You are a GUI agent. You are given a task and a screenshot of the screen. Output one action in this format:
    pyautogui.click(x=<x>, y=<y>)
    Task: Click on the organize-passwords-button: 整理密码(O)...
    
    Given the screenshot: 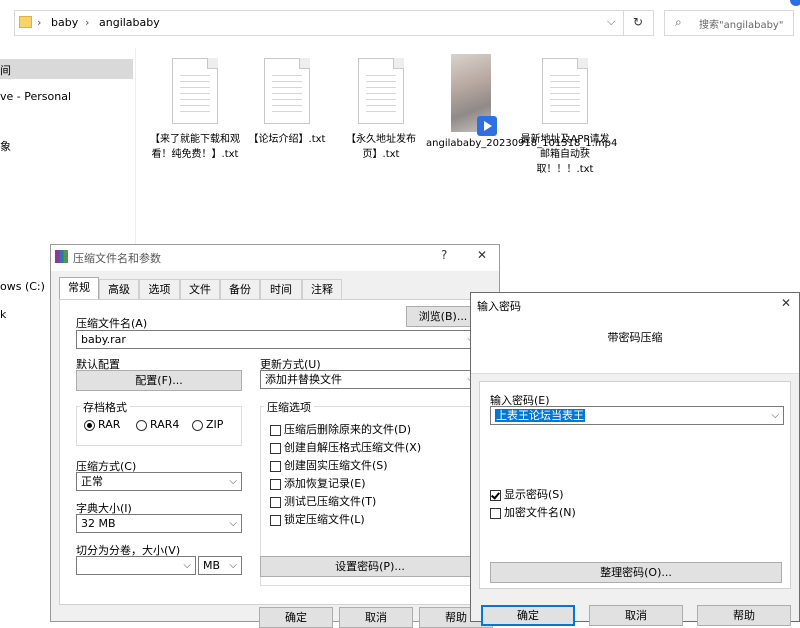 What is the action you would take?
    pyautogui.click(x=636, y=572)
    